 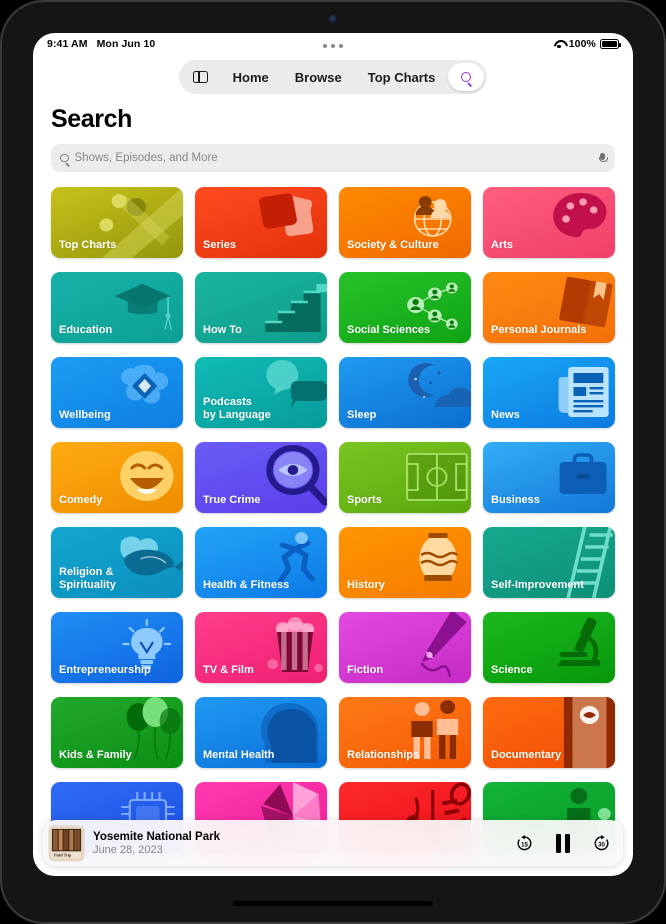 I want to click on category-tile: Sleep, so click(x=405, y=392).